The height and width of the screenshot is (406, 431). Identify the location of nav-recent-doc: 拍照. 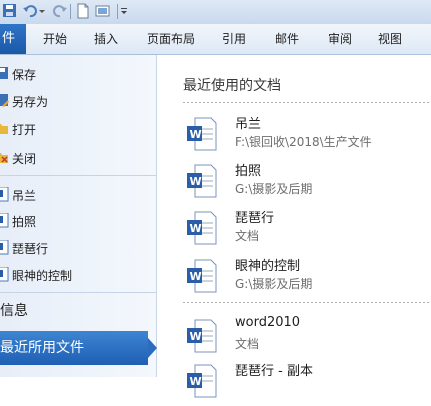
(78, 221).